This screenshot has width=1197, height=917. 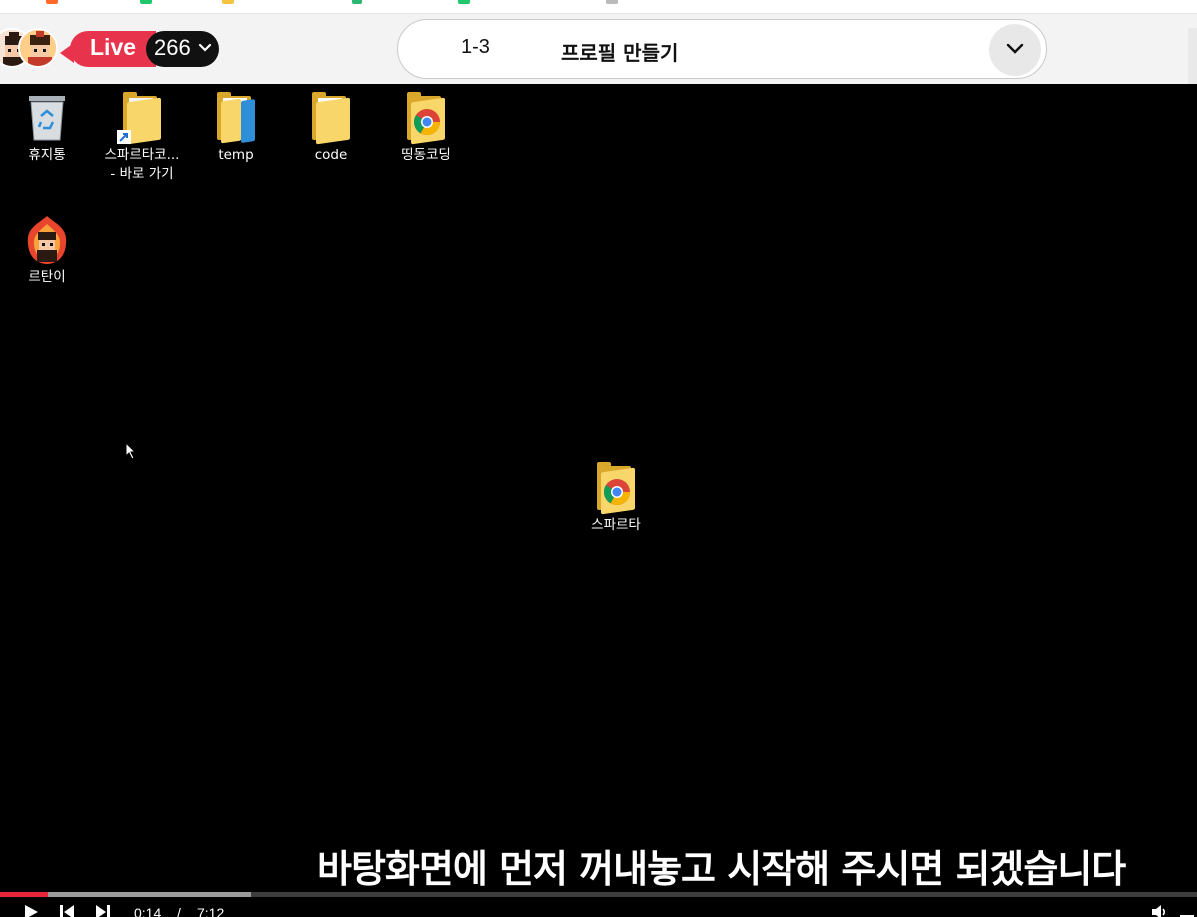 What do you see at coordinates (142, 174) in the screenshot?
I see `desktop-icon-label-line2: - 바로 가기` at bounding box center [142, 174].